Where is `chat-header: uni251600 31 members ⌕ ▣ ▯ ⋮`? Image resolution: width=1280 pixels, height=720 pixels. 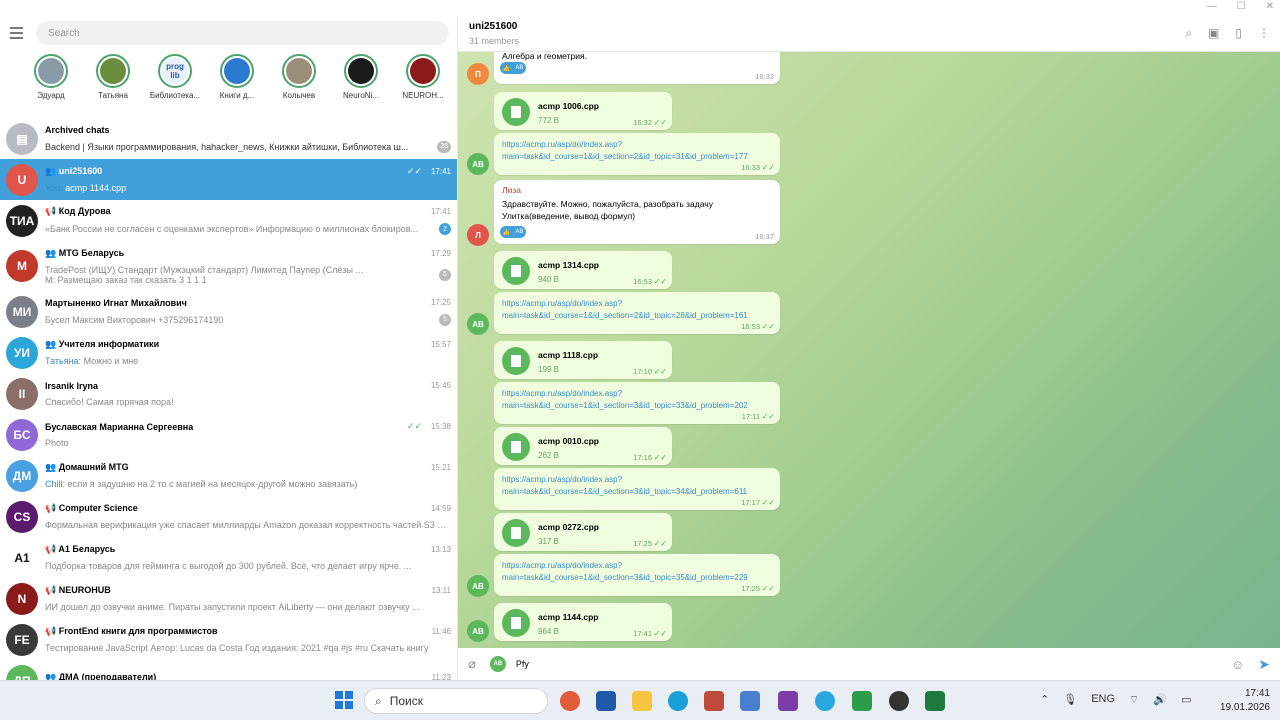 chat-header: uni251600 31 members ⌕ ▣ ▯ ⋮ is located at coordinates (869, 34).